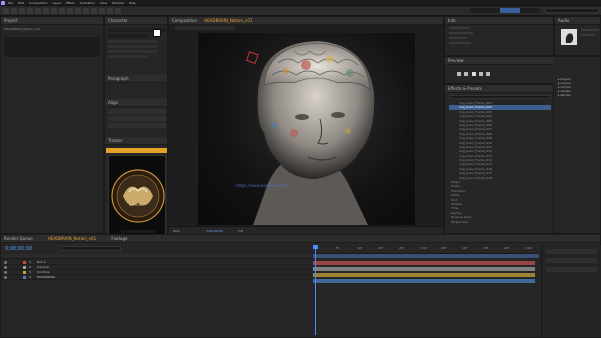 The height and width of the screenshot is (338, 601). What do you see at coordinates (18, 238) in the screenshot?
I see `render-queue-tab: Render Queue` at bounding box center [18, 238].